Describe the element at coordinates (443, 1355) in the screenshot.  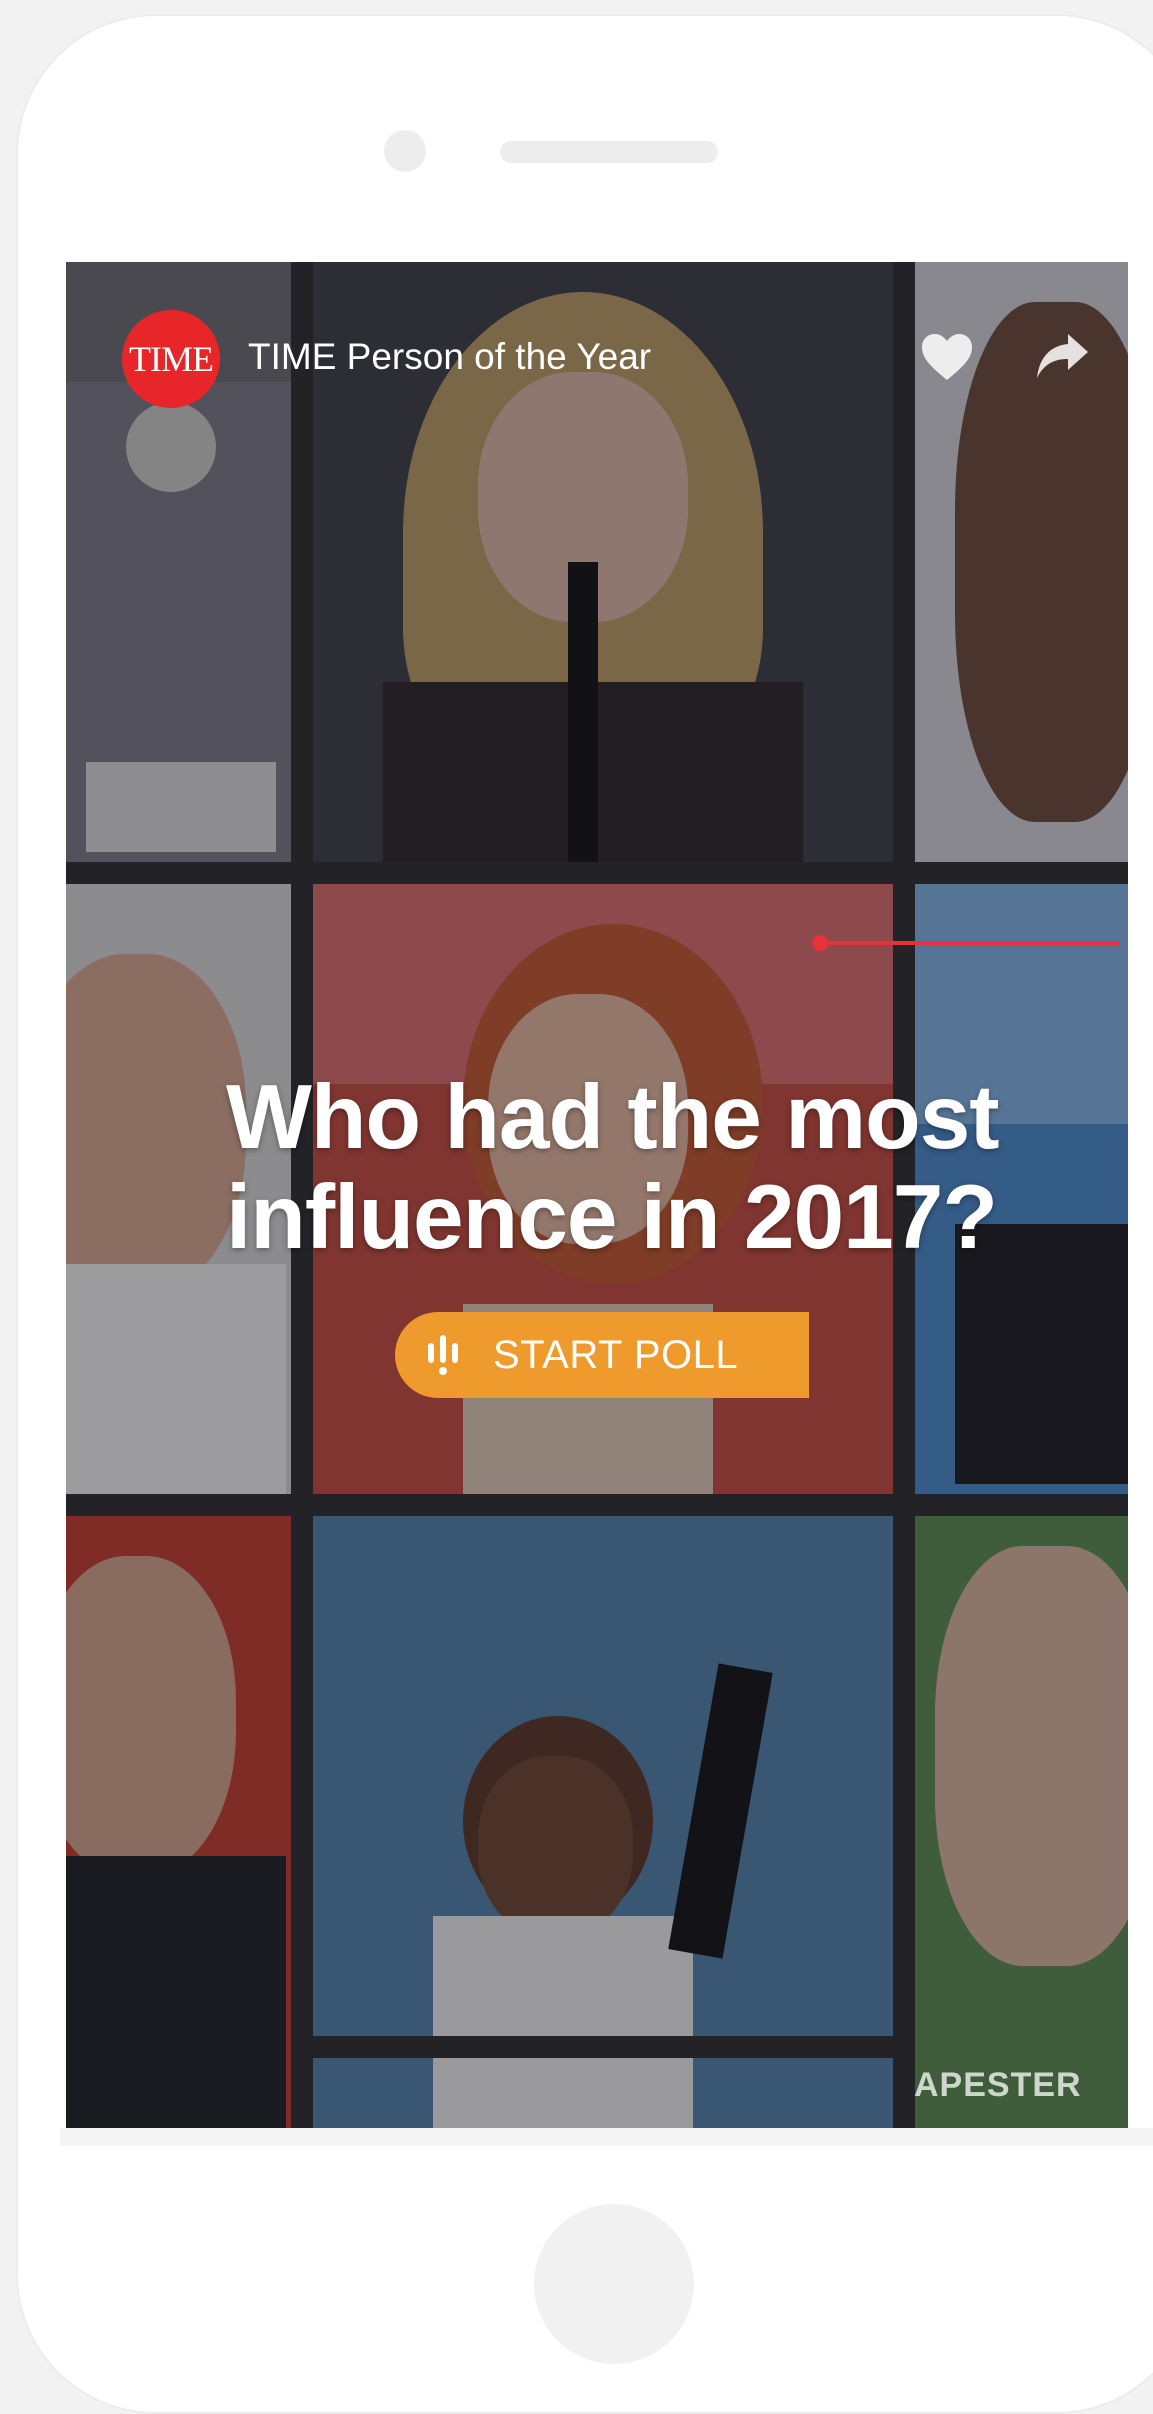
I see `poll-bars-icon` at that location.